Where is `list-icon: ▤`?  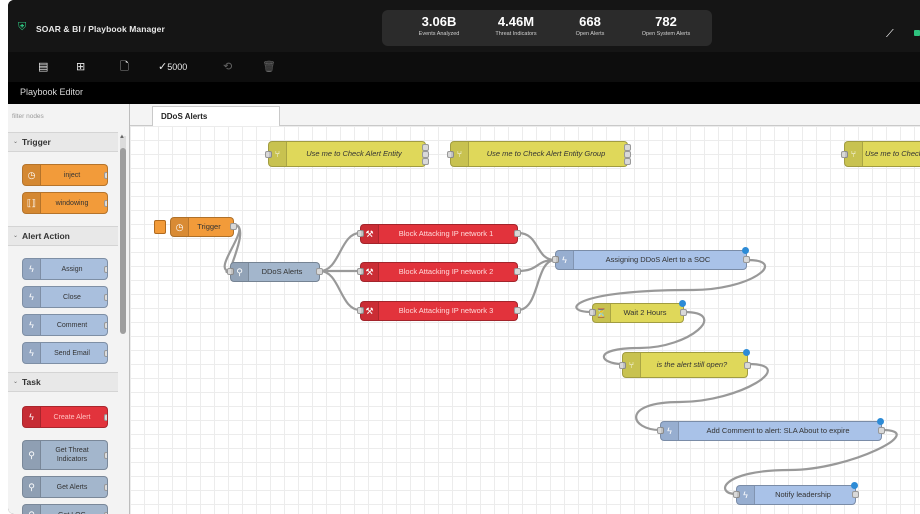 list-icon: ▤ is located at coordinates (43, 67).